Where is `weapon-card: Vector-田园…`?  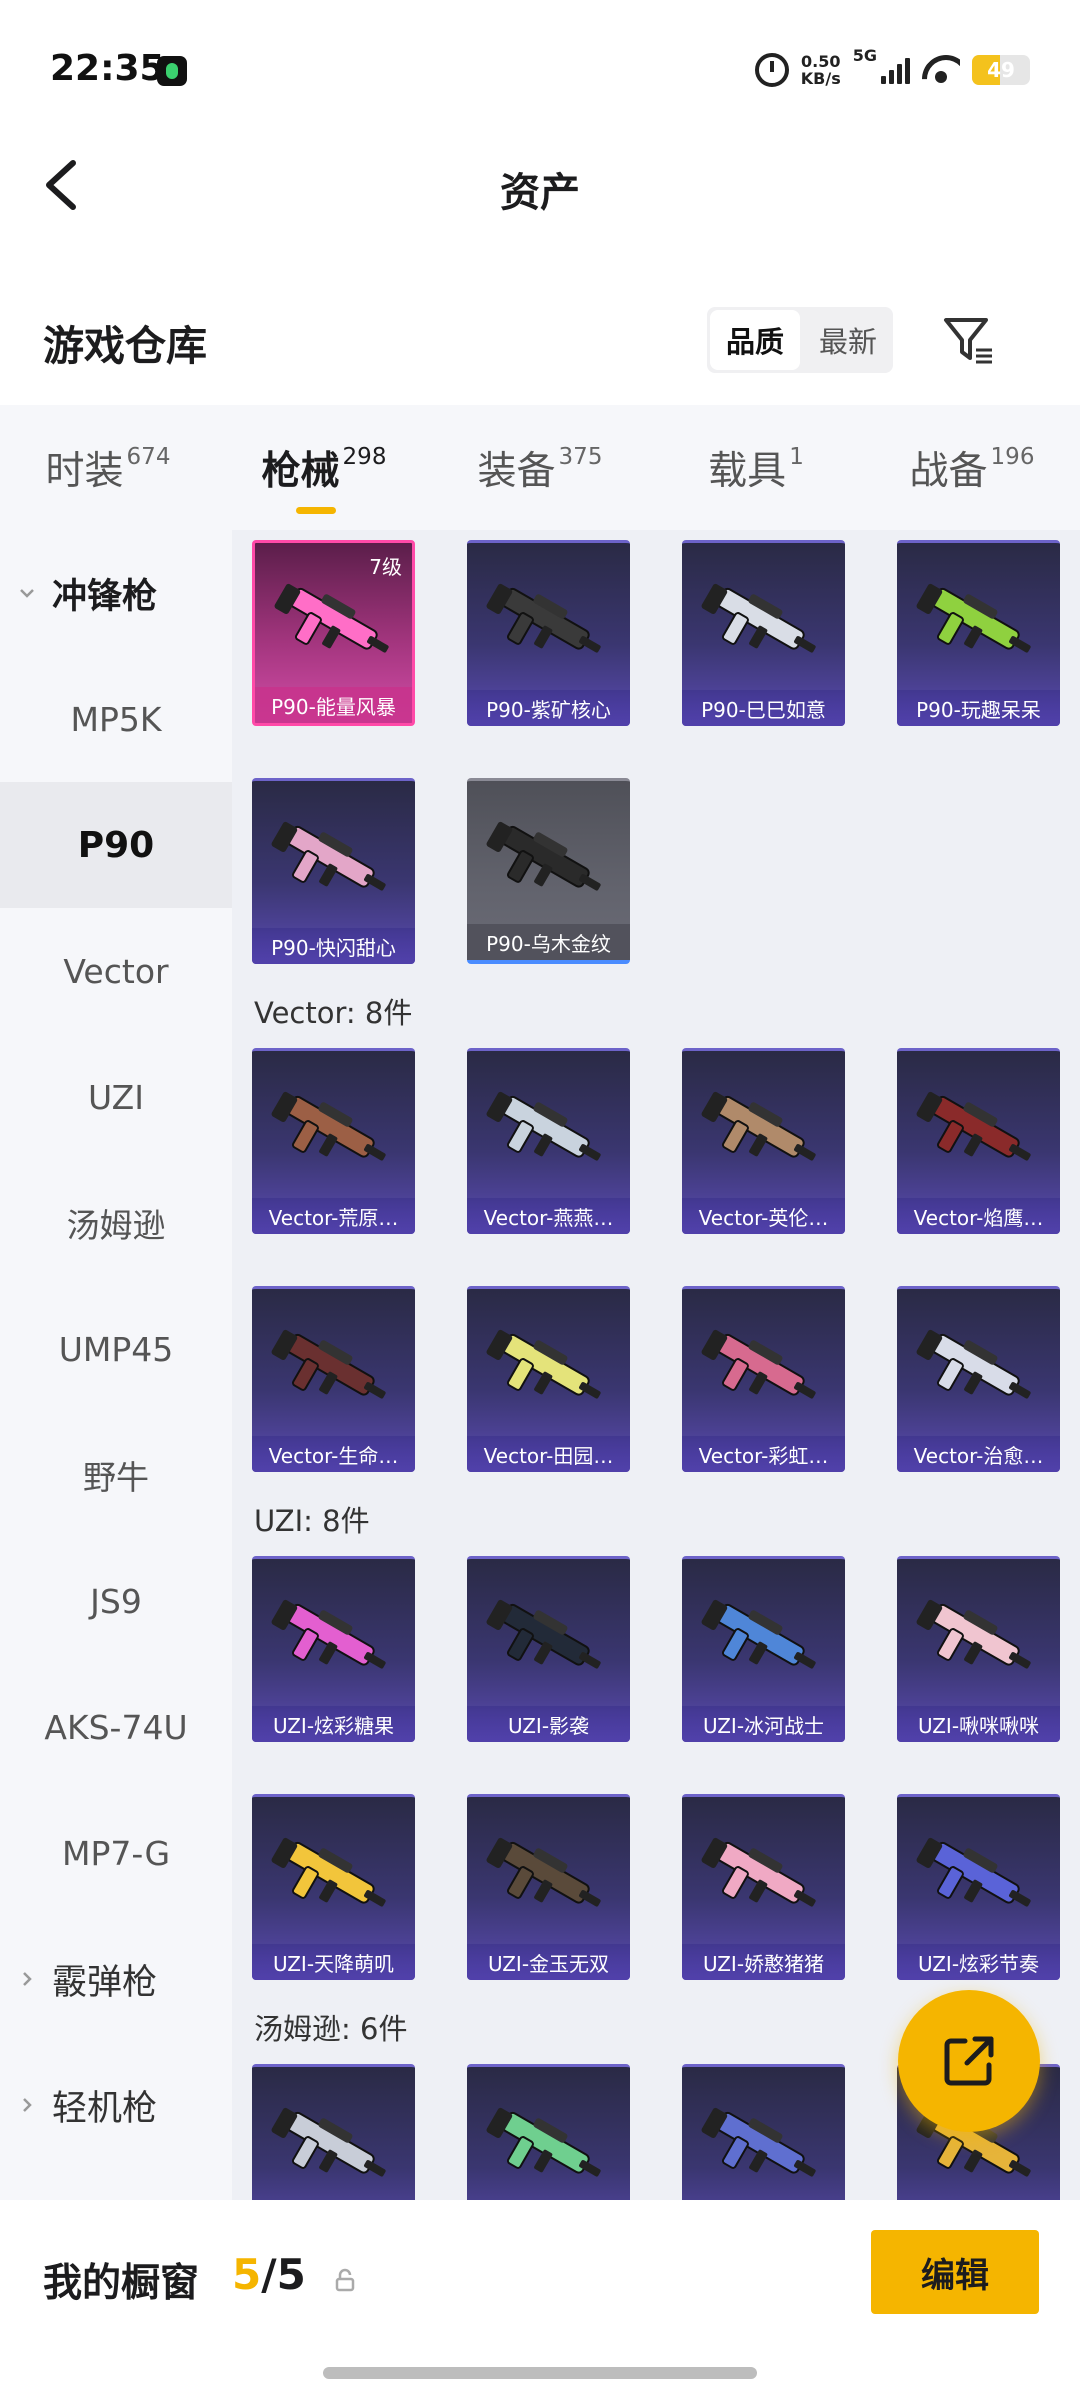
weapon-card: Vector-田园… is located at coordinates (548, 1379).